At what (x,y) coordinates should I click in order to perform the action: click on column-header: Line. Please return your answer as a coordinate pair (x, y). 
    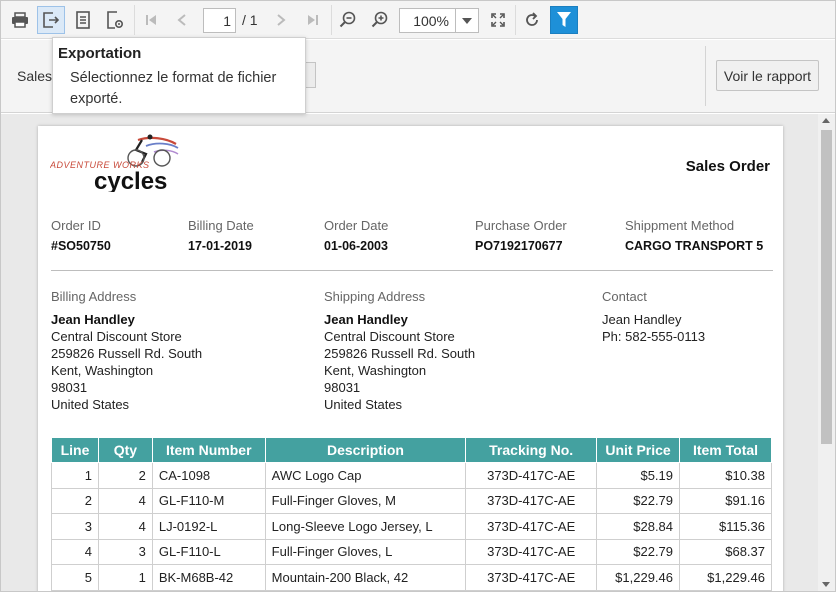
    Looking at the image, I should click on (75, 450).